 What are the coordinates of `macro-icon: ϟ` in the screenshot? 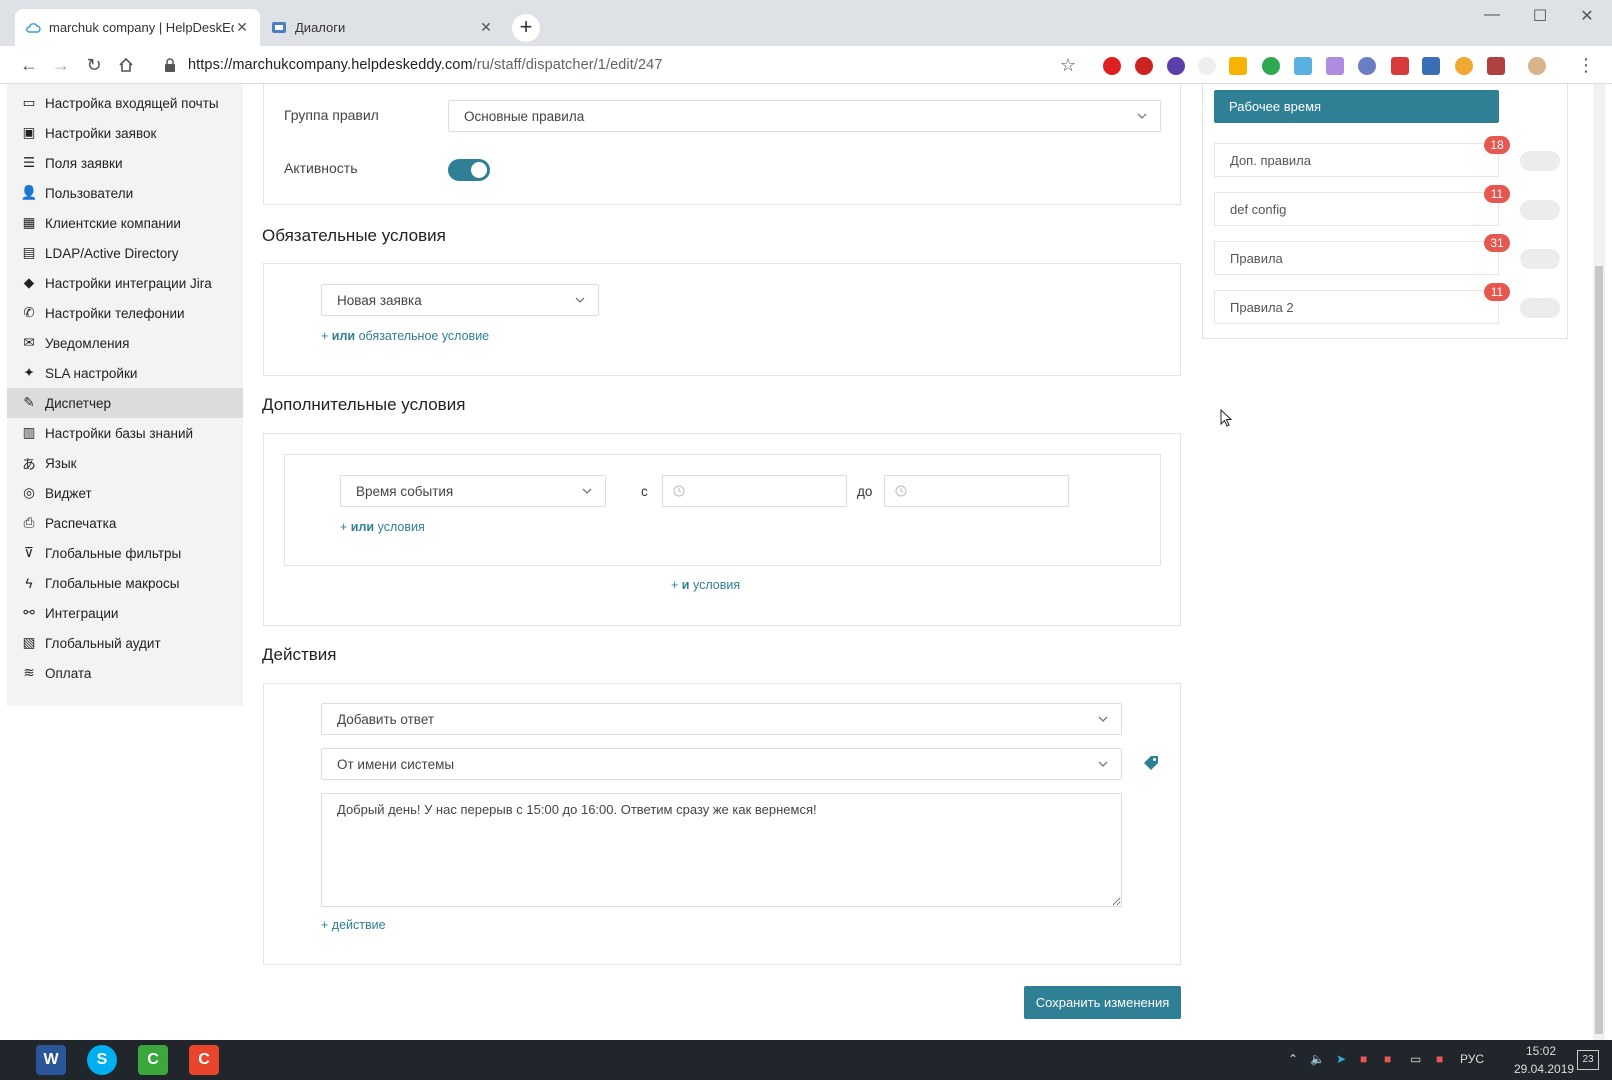 It's located at (29, 583).